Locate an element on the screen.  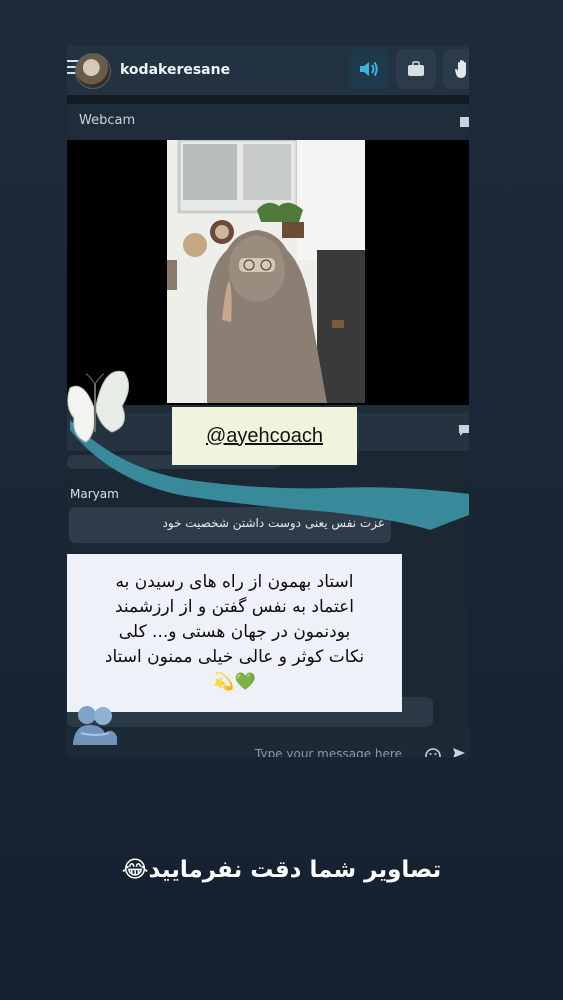
instagram-handle: @ayehcoach is located at coordinates (264, 436).